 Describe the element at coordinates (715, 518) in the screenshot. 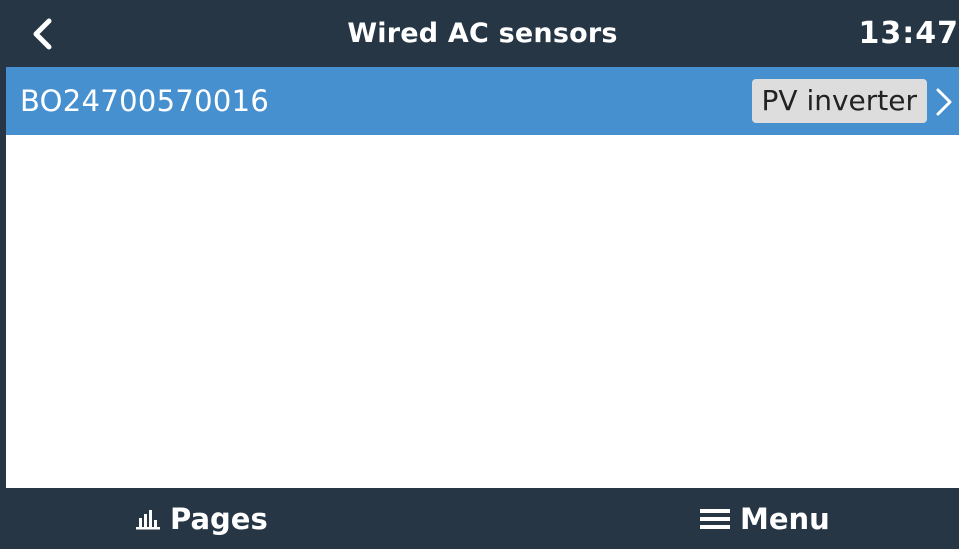

I see `hamburger-icon` at that location.